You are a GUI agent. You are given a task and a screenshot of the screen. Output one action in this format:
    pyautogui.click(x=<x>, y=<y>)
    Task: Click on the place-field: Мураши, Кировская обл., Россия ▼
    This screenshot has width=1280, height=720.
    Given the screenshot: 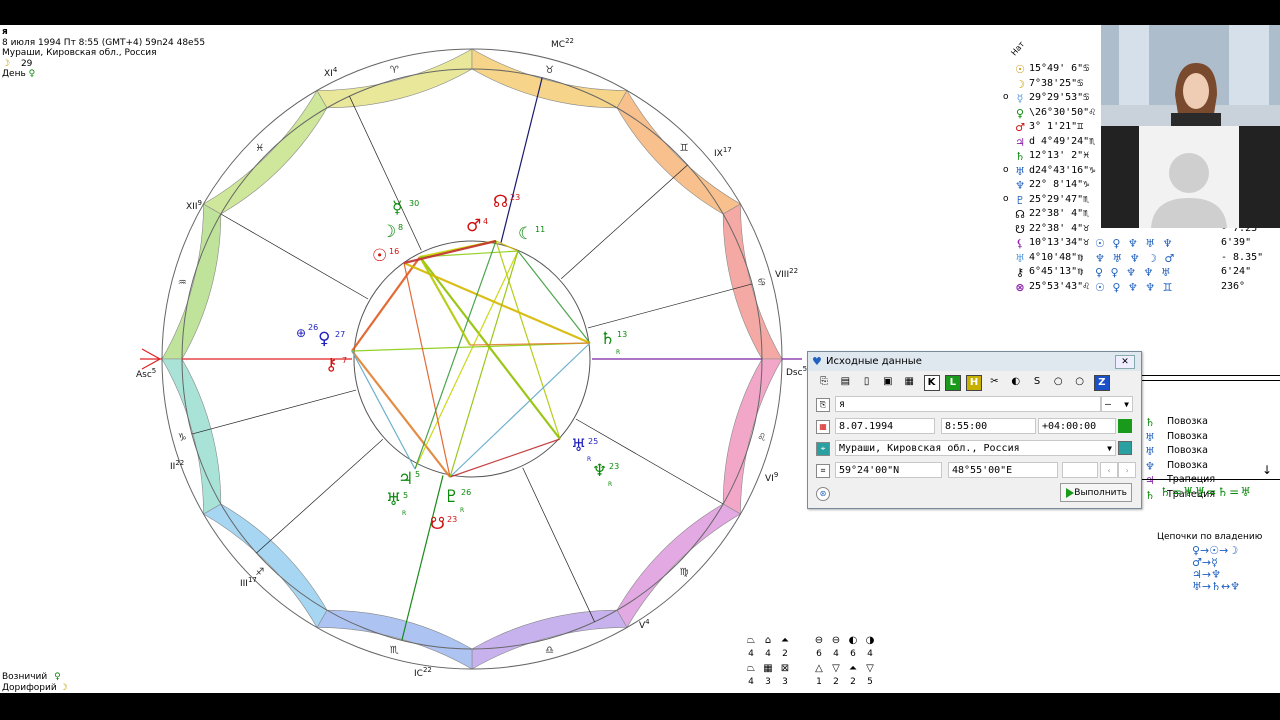 What is the action you would take?
    pyautogui.click(x=975, y=448)
    